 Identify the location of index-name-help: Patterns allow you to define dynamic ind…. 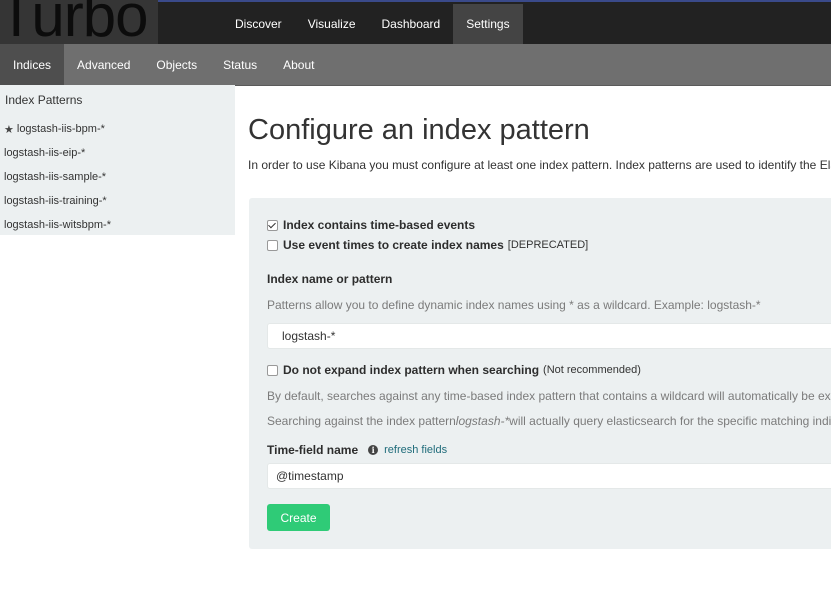
(514, 305).